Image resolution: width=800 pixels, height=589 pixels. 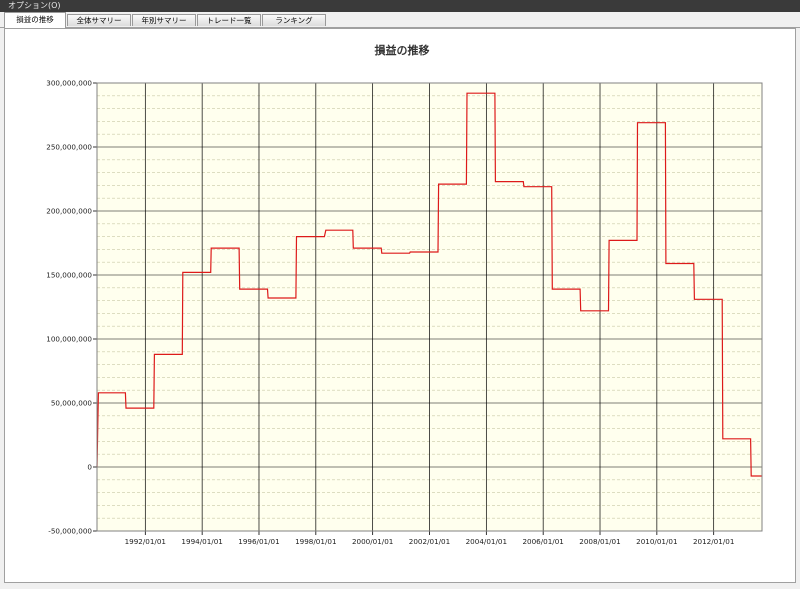 What do you see at coordinates (72, 403) in the screenshot?
I see `y-tick-label: 50,000,000` at bounding box center [72, 403].